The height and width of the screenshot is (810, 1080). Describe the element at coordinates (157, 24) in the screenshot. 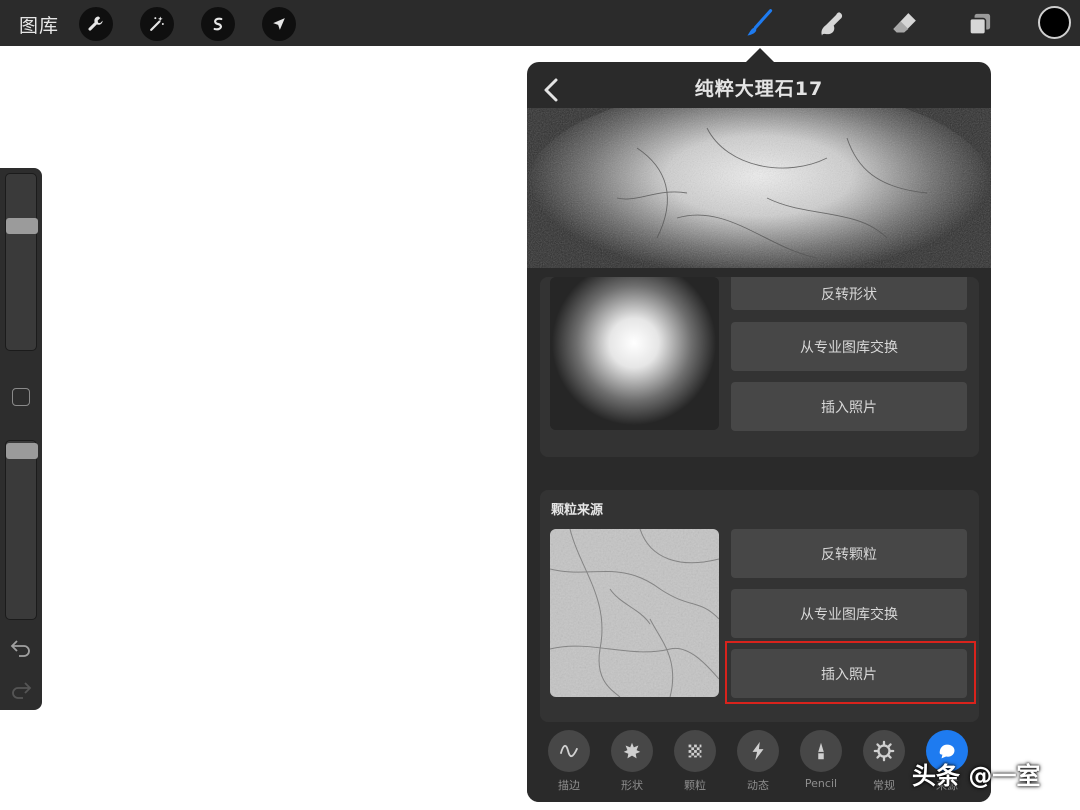

I see `magic-wand-icon` at that location.